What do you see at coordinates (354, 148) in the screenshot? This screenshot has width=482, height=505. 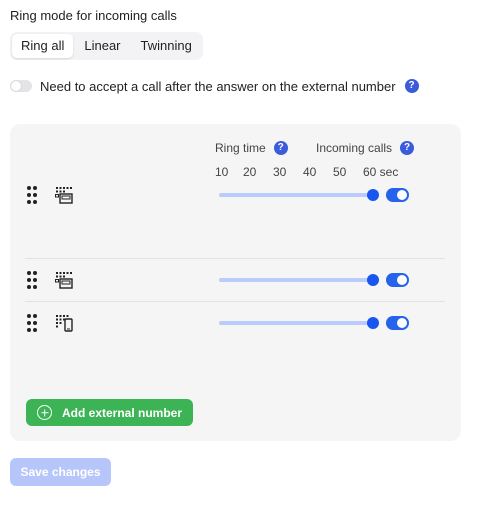 I see `incoming-calls-label: Incoming calls` at bounding box center [354, 148].